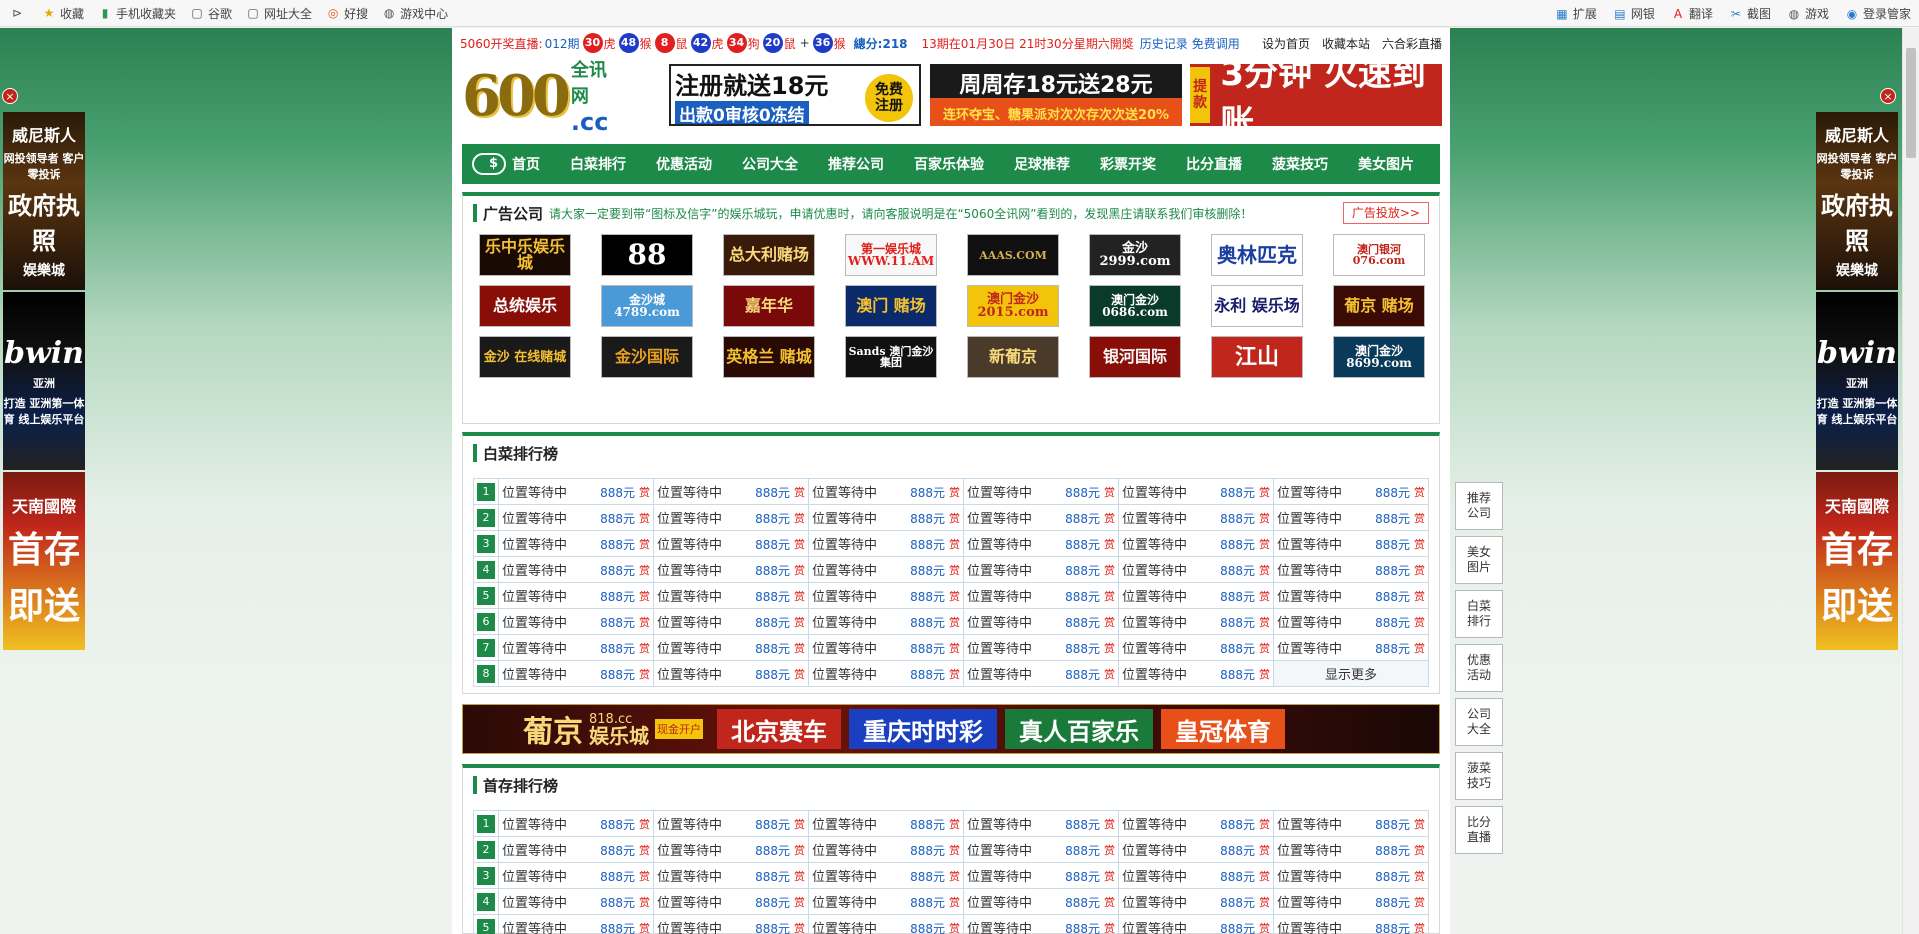 The width and height of the screenshot is (1919, 934). Describe the element at coordinates (1013, 306) in the screenshot. I see `company-logo: 澳门金沙 2015.com` at that location.